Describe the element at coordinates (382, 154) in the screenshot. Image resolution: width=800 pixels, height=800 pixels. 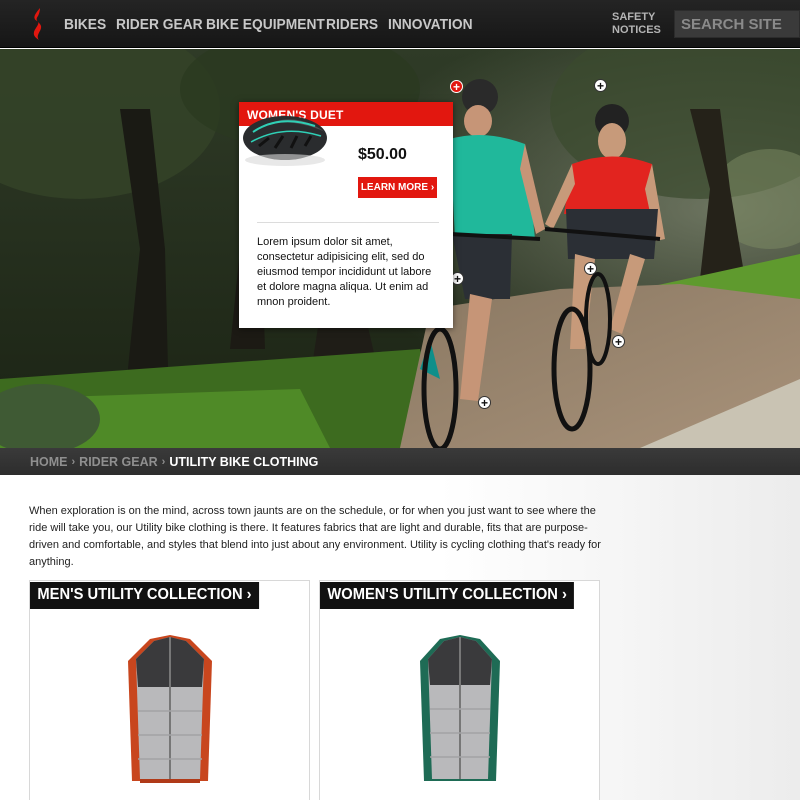
I see `product-price: $50.00` at that location.